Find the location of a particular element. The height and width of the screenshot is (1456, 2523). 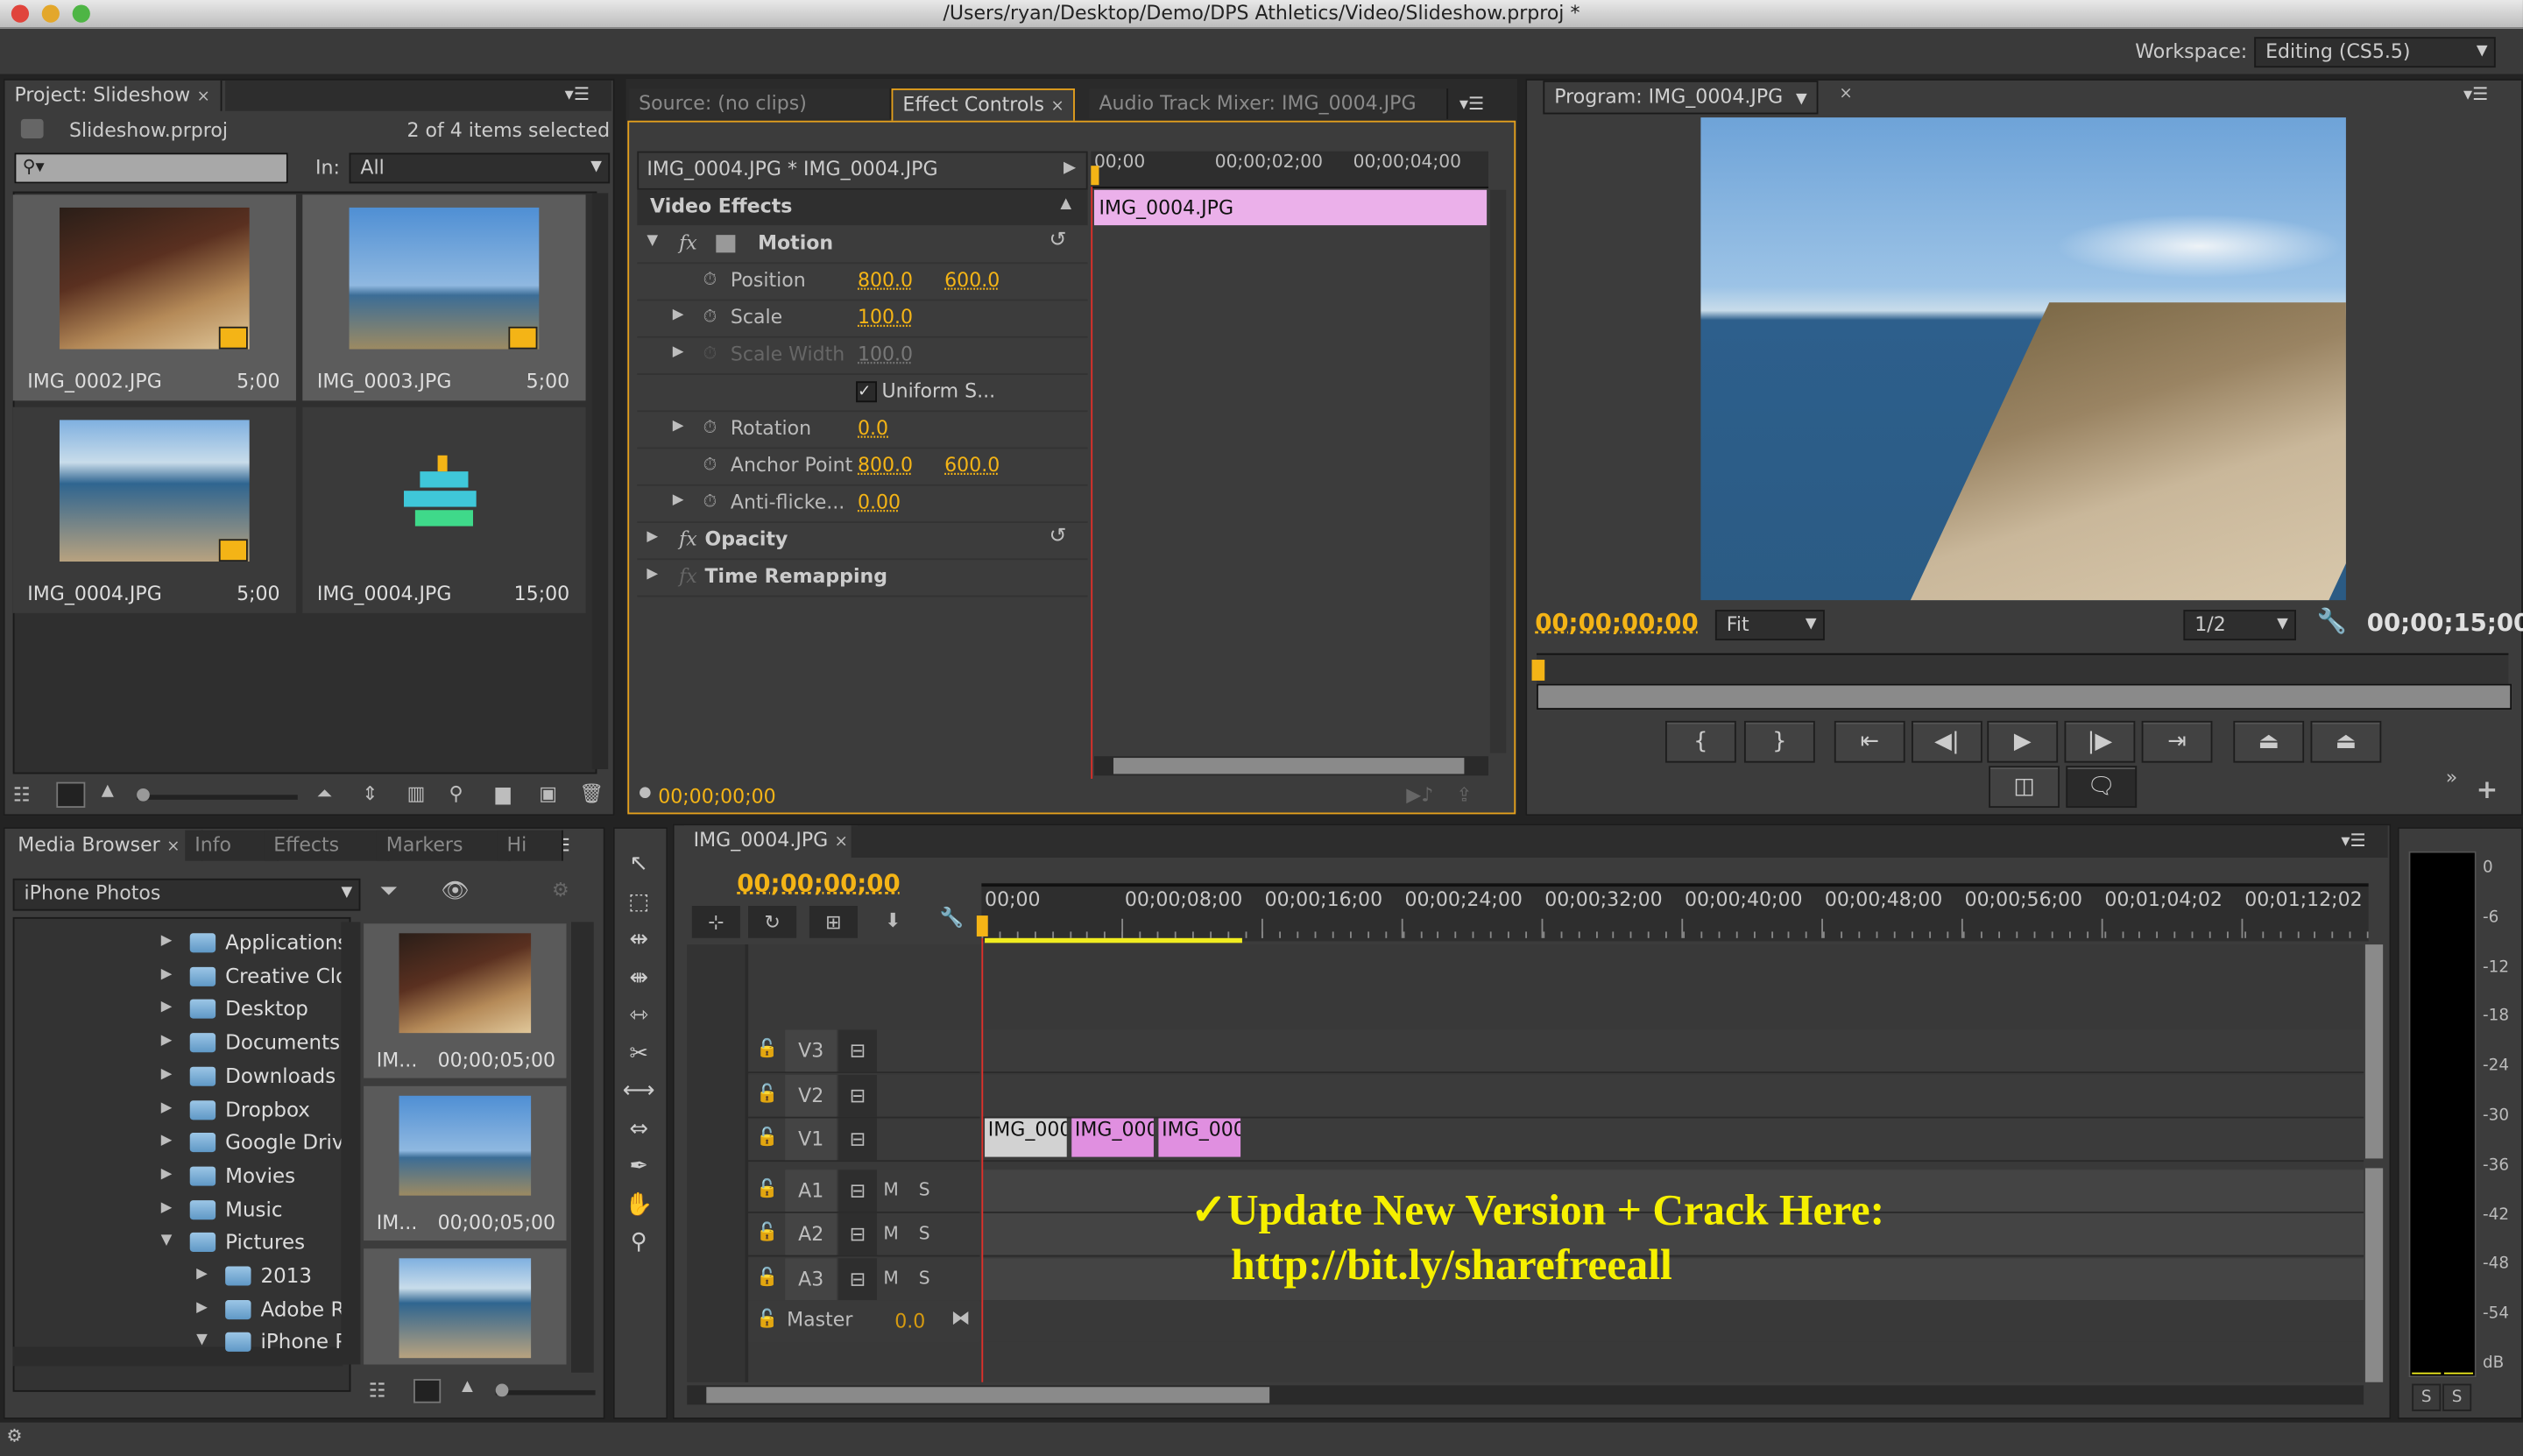

media-clip-tile is located at coordinates (465, 1306).